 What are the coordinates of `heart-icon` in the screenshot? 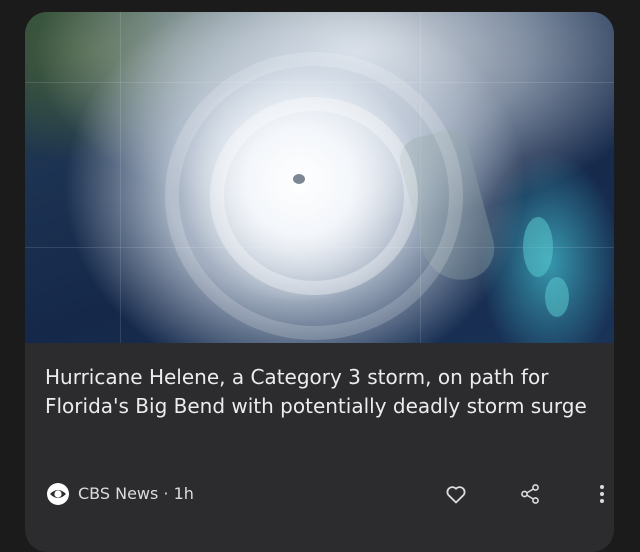 It's located at (456, 495).